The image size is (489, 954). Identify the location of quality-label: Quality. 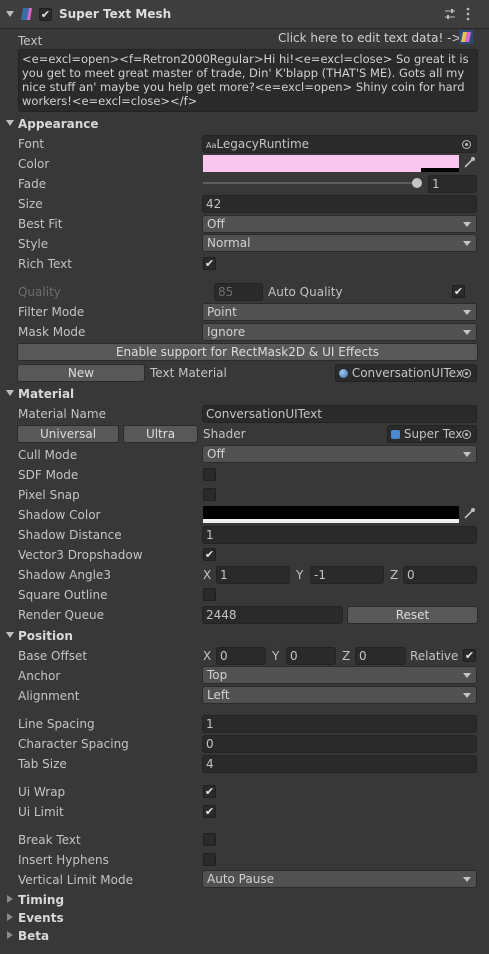
(39, 292).